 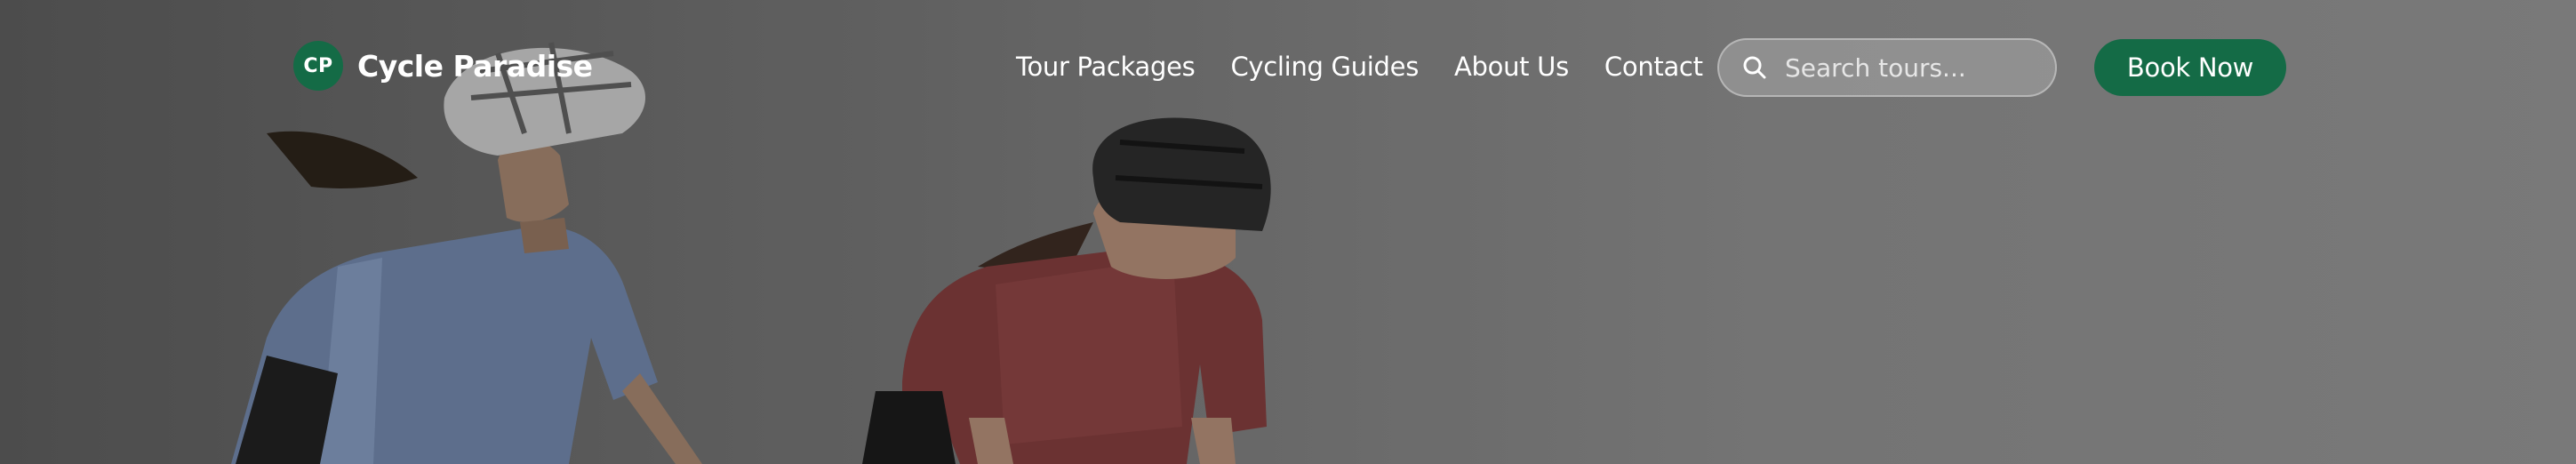 I want to click on logo-badge: CP, so click(x=318, y=66).